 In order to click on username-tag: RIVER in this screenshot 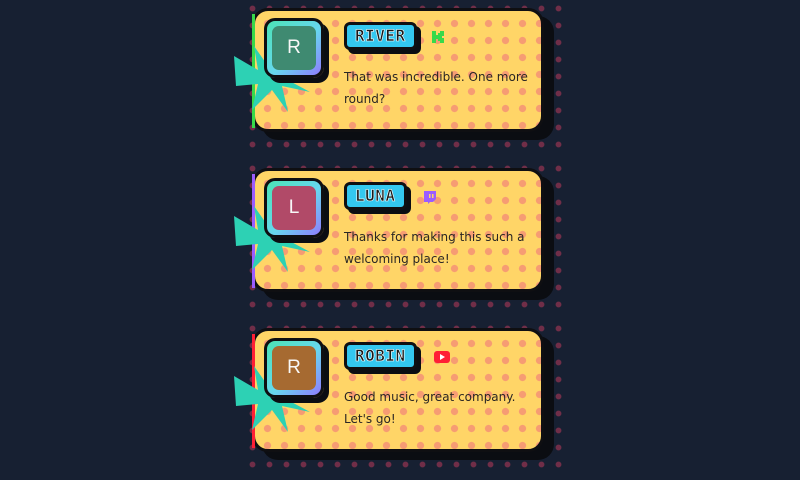, I will do `click(380, 36)`.